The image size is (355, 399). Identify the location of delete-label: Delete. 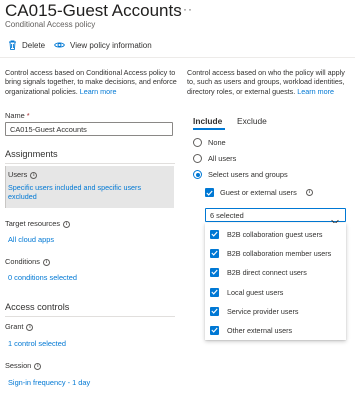
(34, 45).